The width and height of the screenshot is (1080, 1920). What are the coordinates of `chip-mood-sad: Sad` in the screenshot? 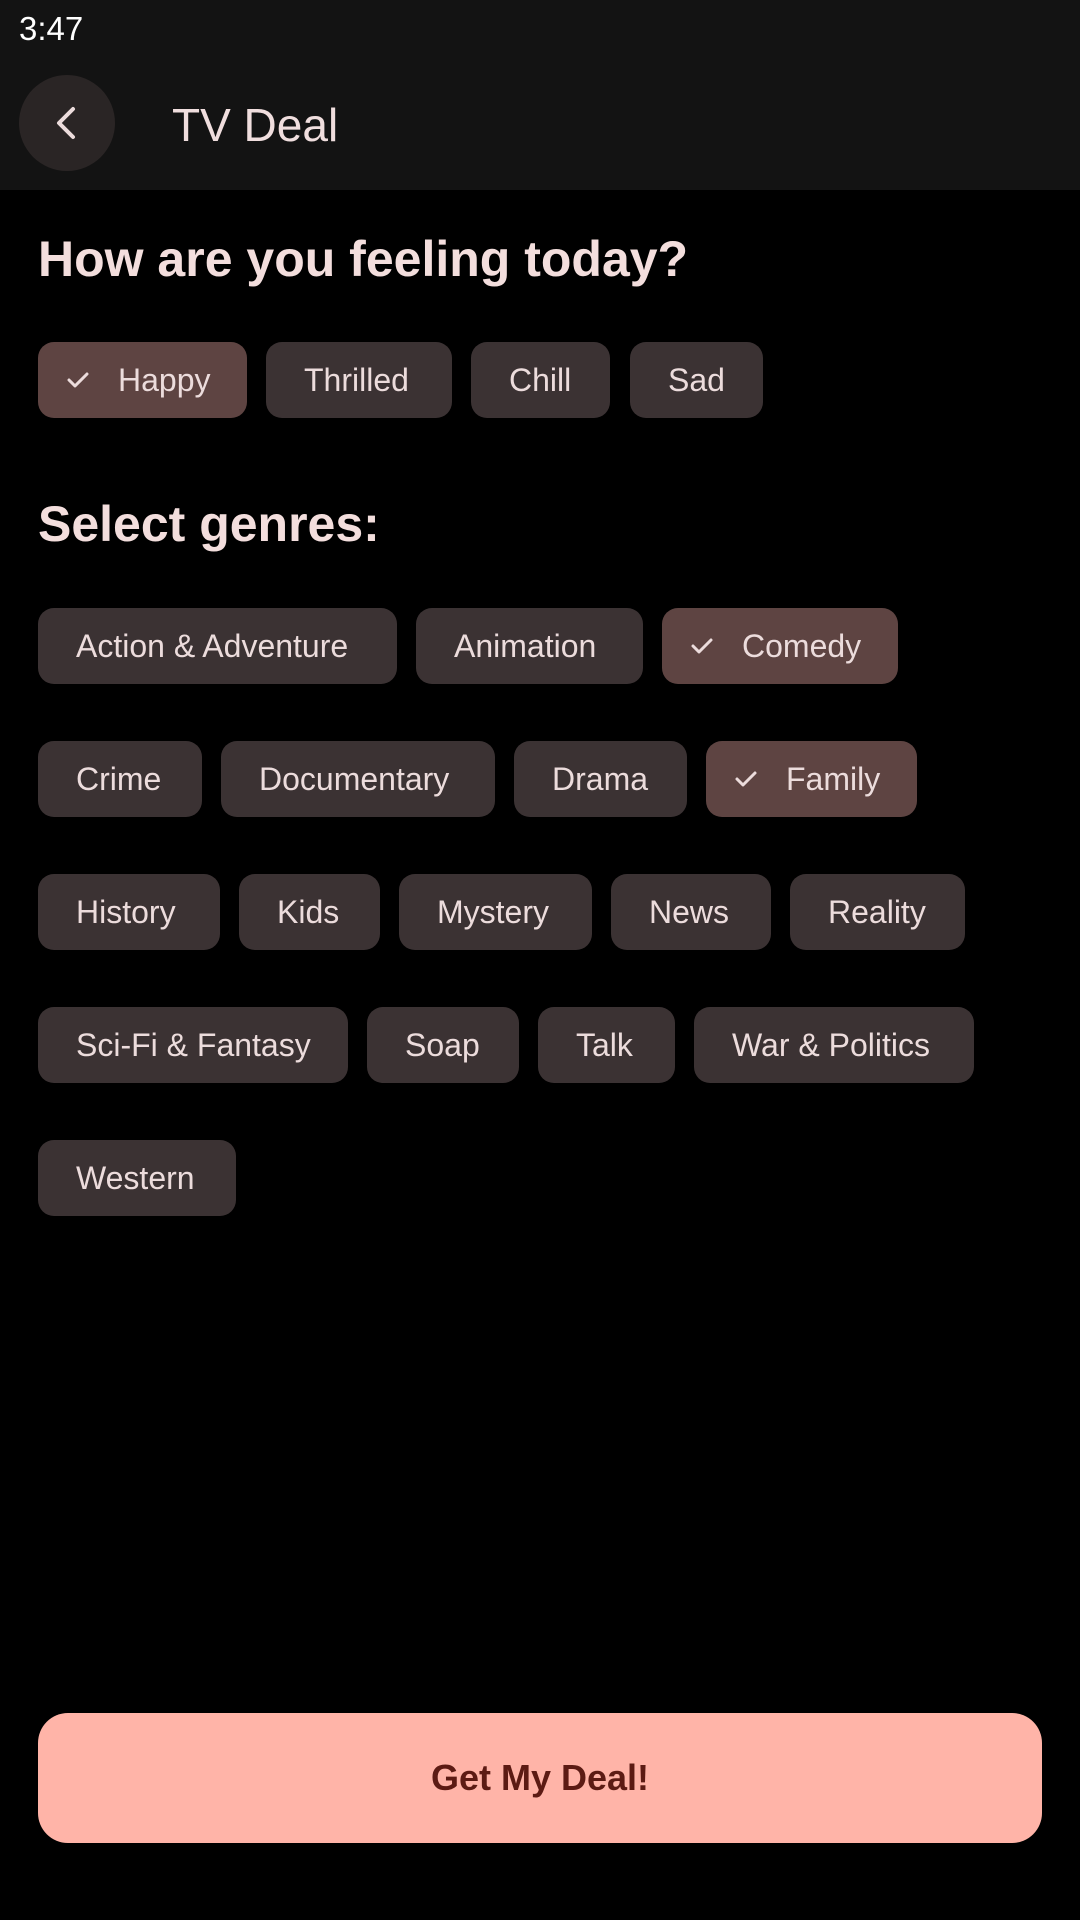 It's located at (696, 380).